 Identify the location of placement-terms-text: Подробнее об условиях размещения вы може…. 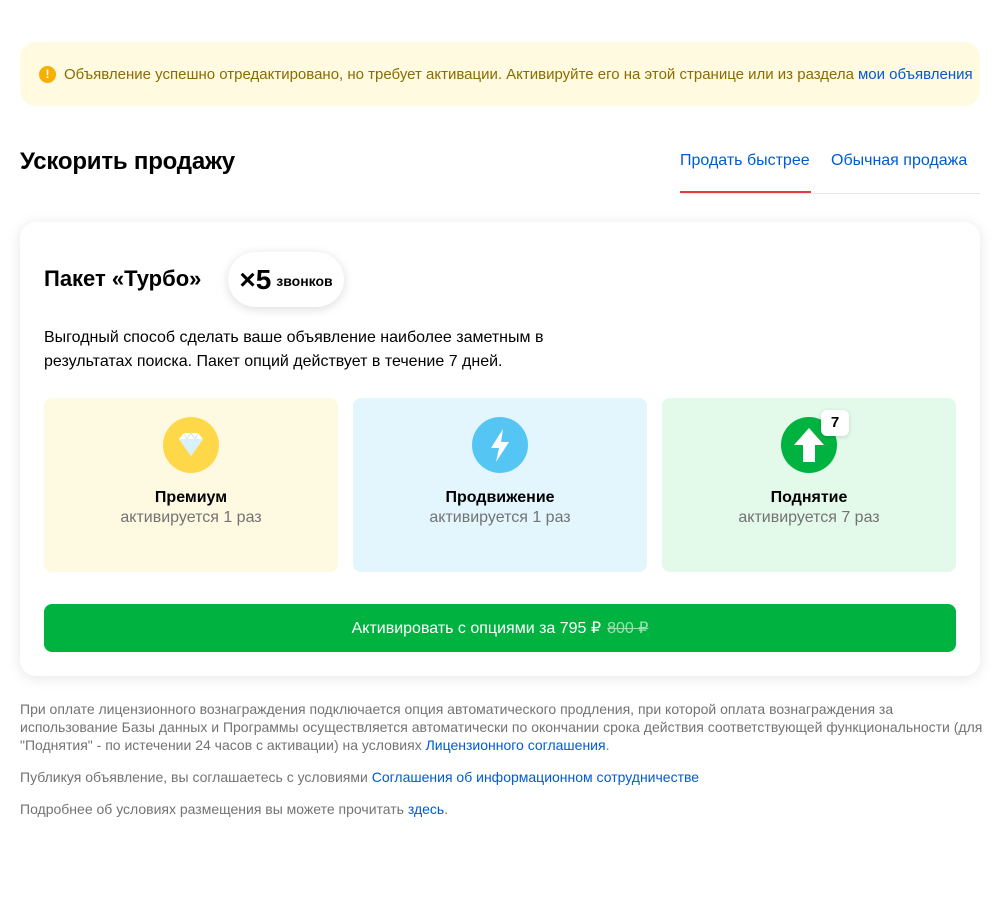
(212, 809).